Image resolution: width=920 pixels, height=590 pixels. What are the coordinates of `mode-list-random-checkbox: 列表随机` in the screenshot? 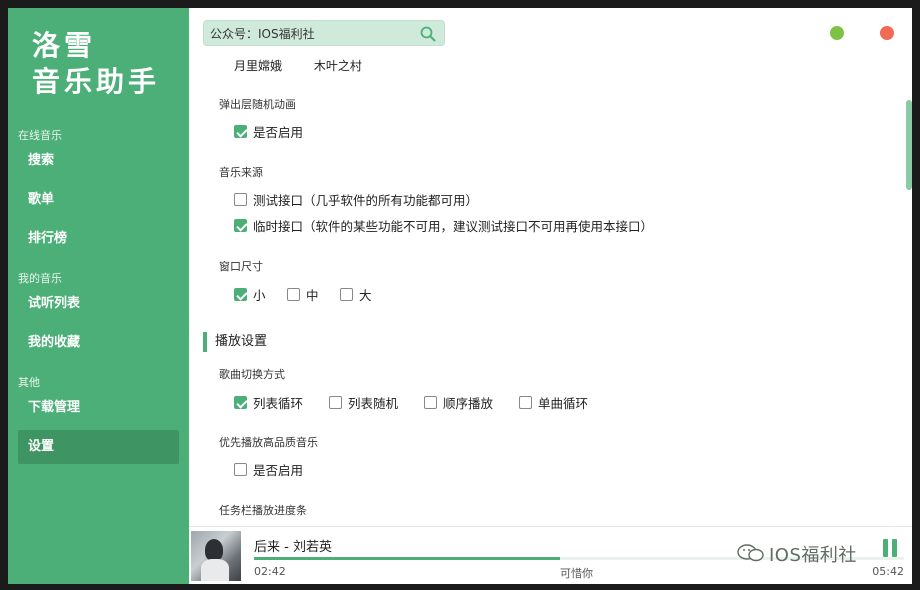 It's located at (363, 402).